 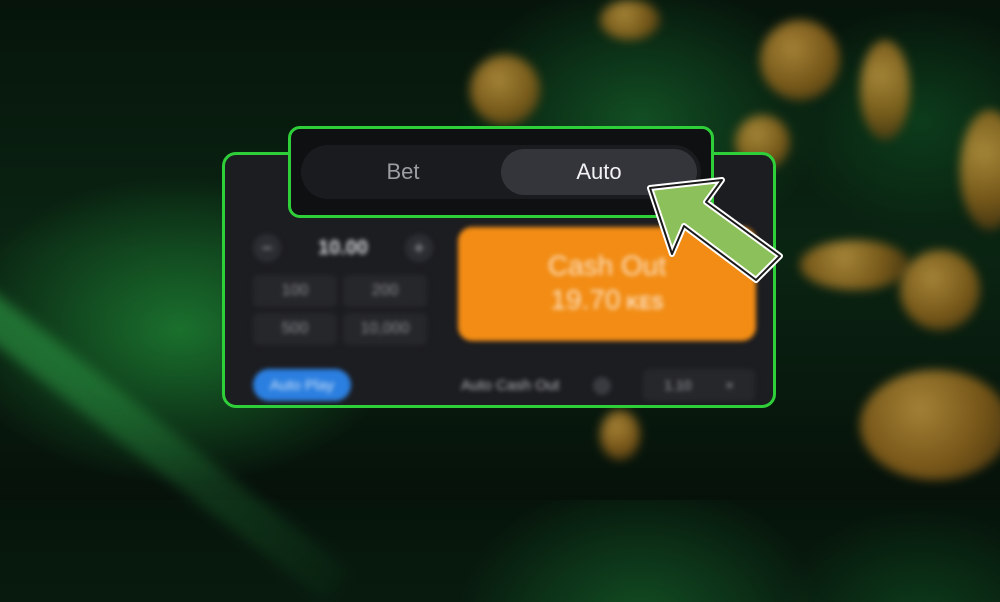 What do you see at coordinates (385, 329) in the screenshot?
I see `quick-amount-button: 10,000` at bounding box center [385, 329].